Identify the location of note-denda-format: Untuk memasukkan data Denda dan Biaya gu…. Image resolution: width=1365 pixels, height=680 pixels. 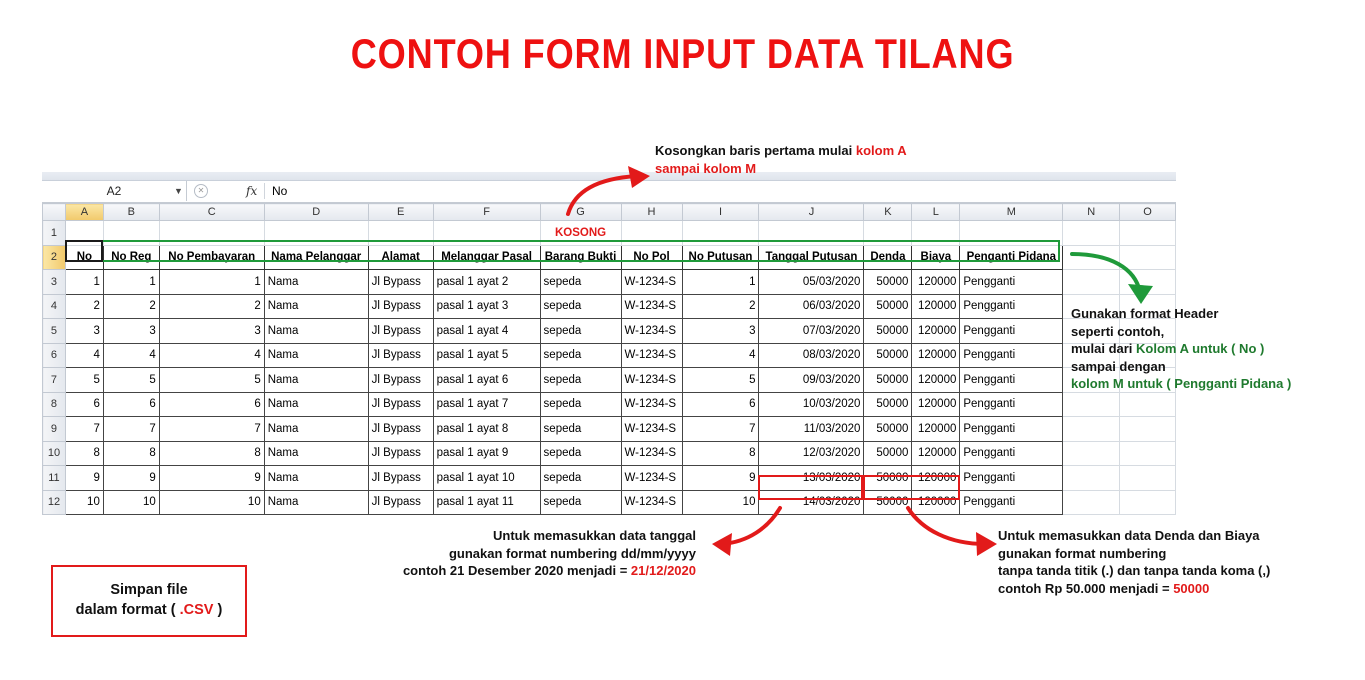
(1134, 562).